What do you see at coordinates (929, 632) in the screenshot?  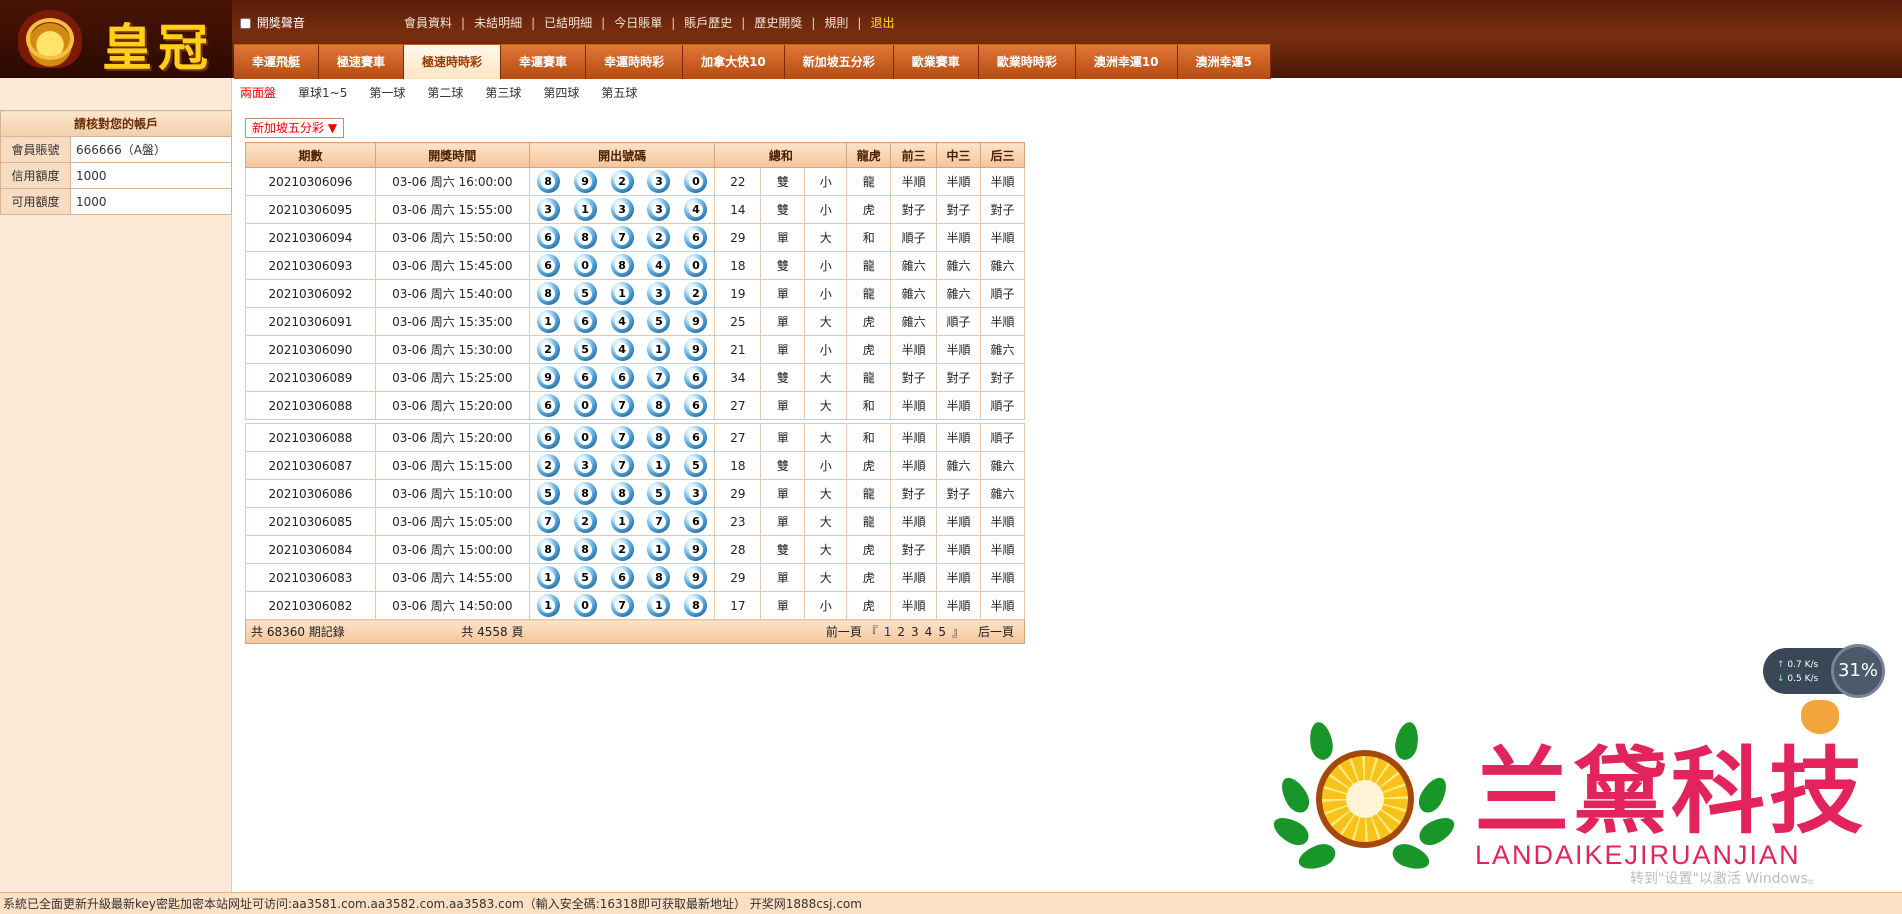 I see `page-number: 4` at bounding box center [929, 632].